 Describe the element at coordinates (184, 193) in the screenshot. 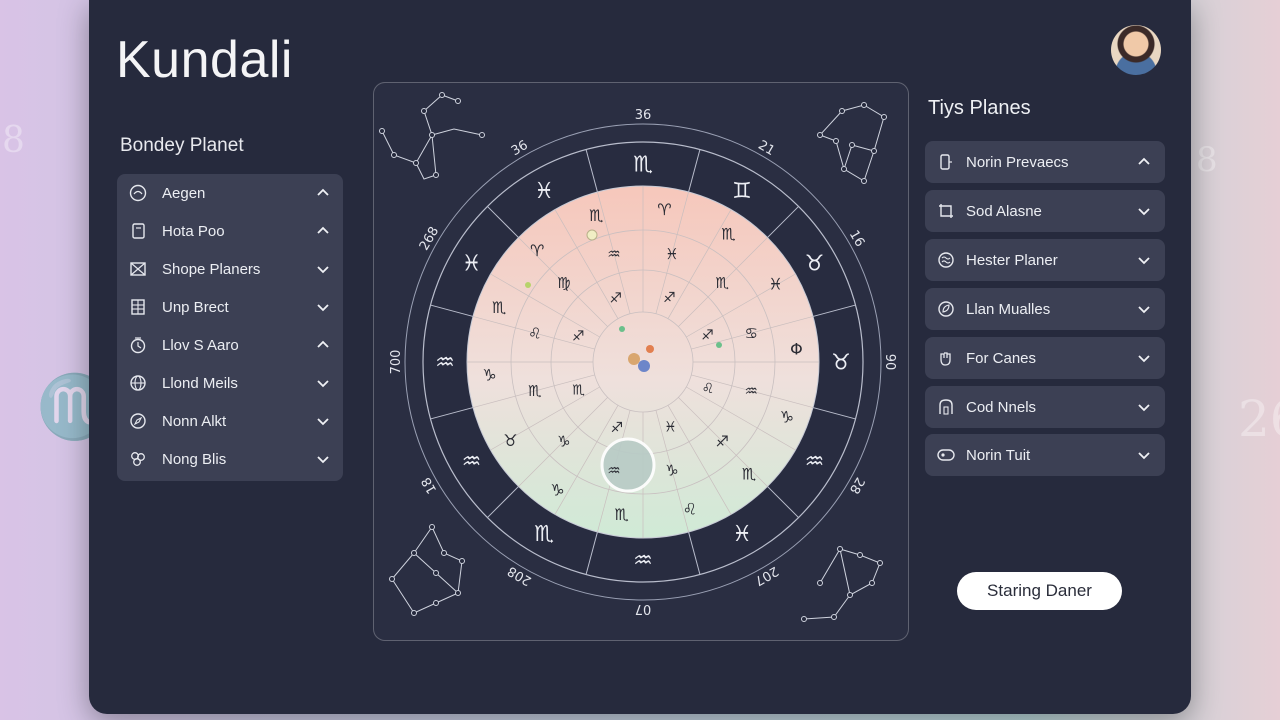

I see `left-item-label: Aegen` at that location.